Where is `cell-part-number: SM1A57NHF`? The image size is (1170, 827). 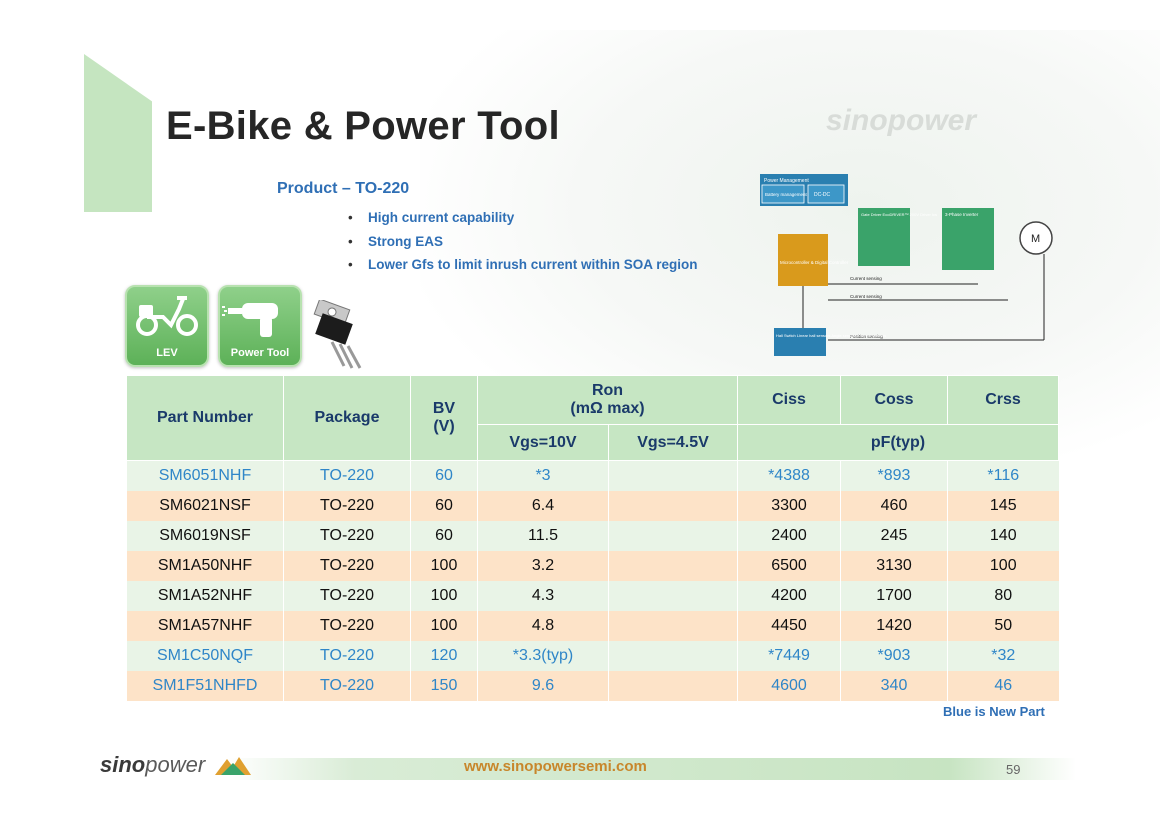 cell-part-number: SM1A57NHF is located at coordinates (205, 626).